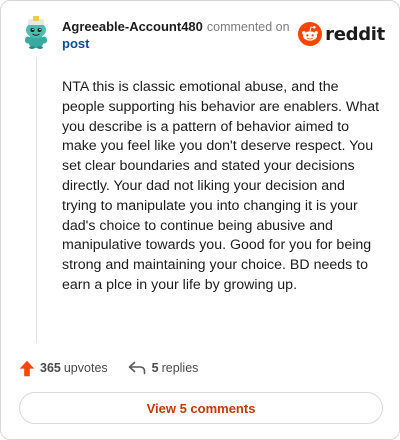  I want to click on snoo-avatar-icon, so click(36, 32).